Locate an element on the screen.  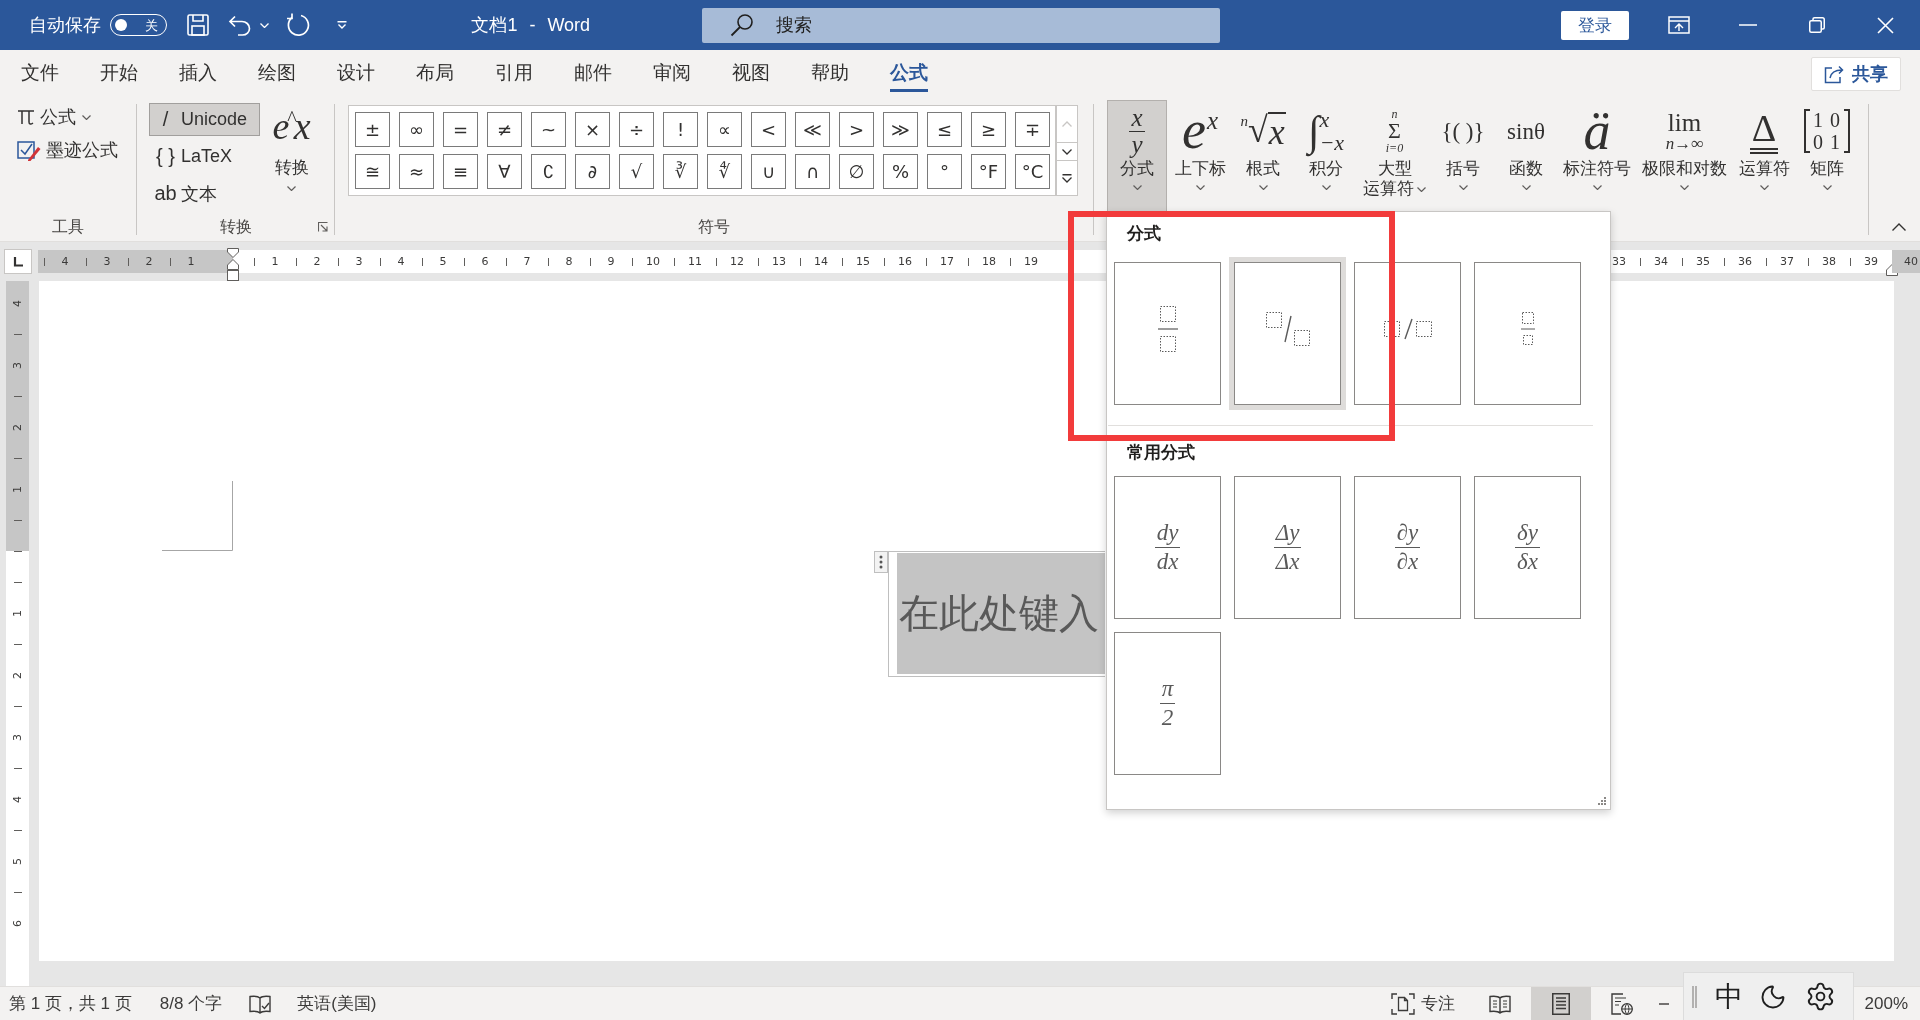
symbol-button: ∞ is located at coordinates (416, 129).